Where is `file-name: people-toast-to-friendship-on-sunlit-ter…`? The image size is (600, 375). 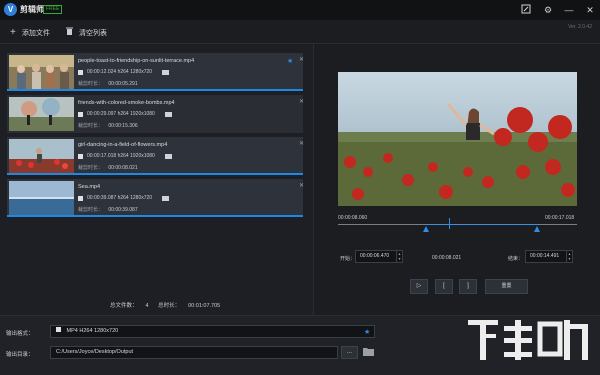 file-name: people-toast-to-friendship-on-sunlit-ter… is located at coordinates (136, 61).